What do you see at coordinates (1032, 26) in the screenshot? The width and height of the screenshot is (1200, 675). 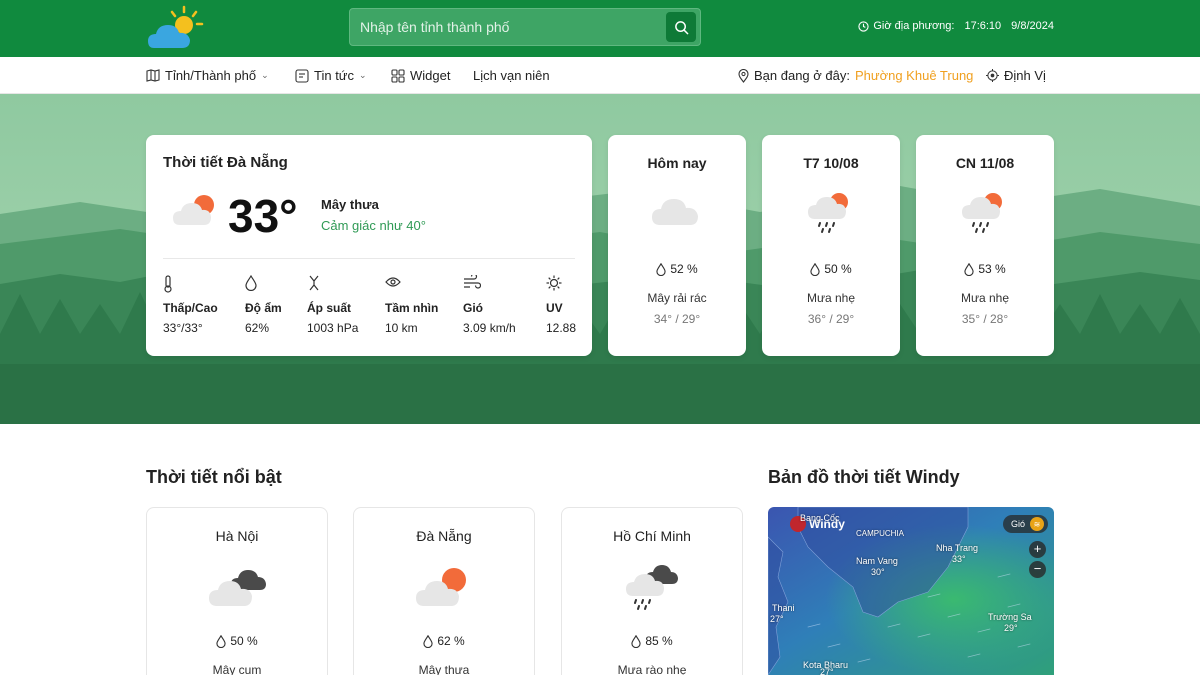 I see `clock-date: 9/8/2024` at bounding box center [1032, 26].